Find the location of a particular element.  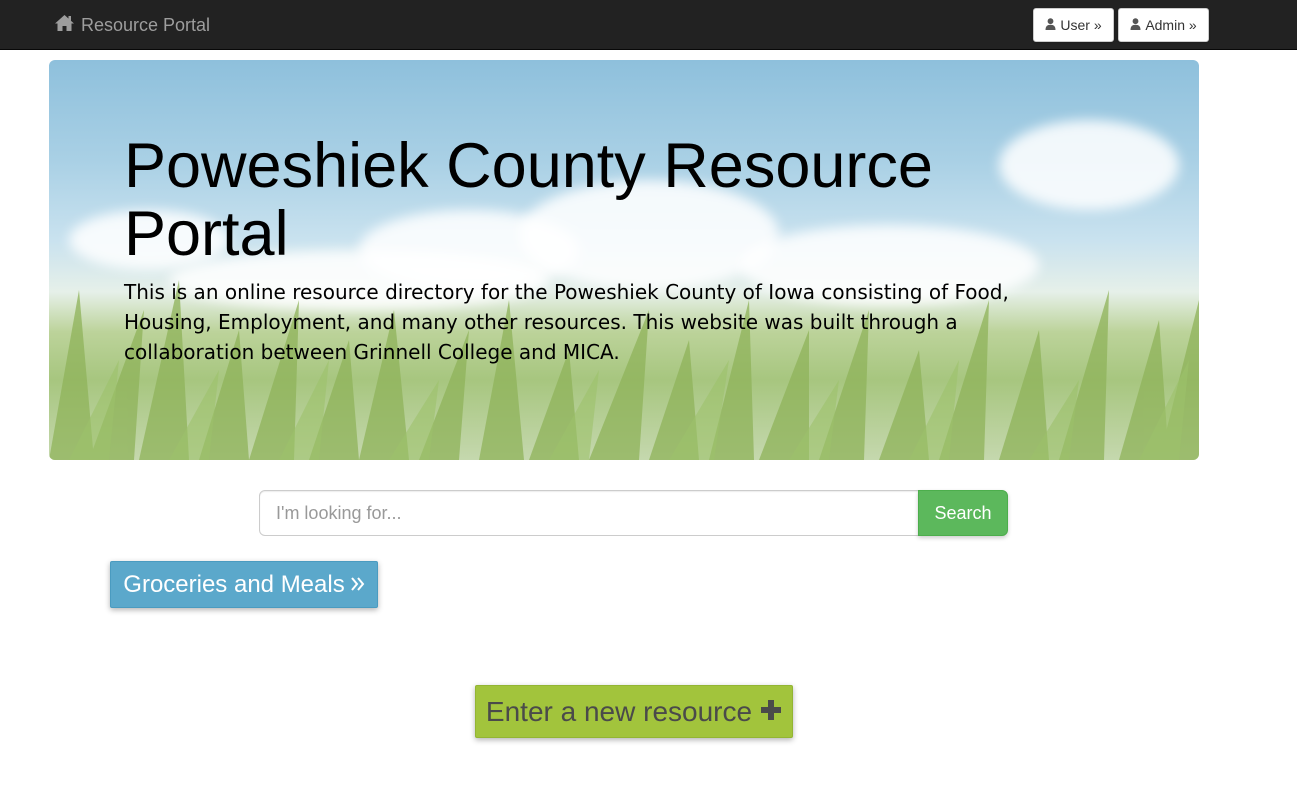

enter-new-resource-button: Enter a new resource is located at coordinates (634, 711).